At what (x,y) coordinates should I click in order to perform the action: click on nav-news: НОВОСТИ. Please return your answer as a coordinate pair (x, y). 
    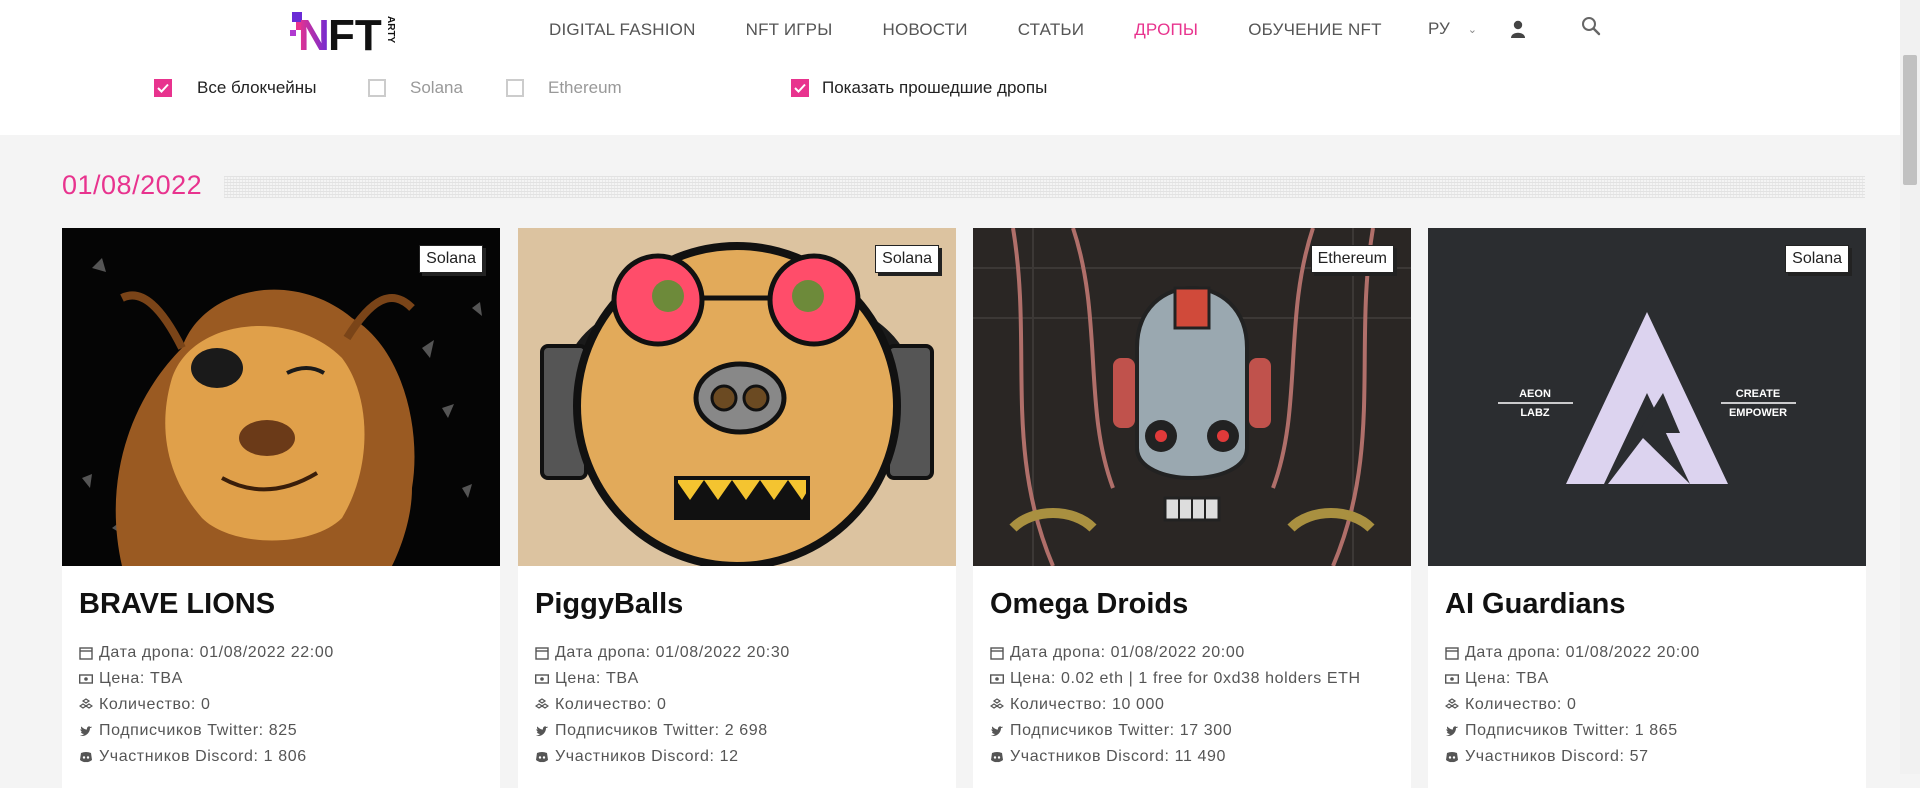
    Looking at the image, I should click on (924, 30).